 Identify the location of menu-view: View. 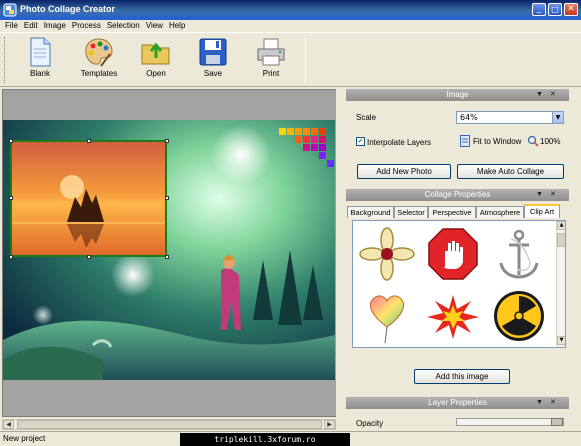
(154, 25).